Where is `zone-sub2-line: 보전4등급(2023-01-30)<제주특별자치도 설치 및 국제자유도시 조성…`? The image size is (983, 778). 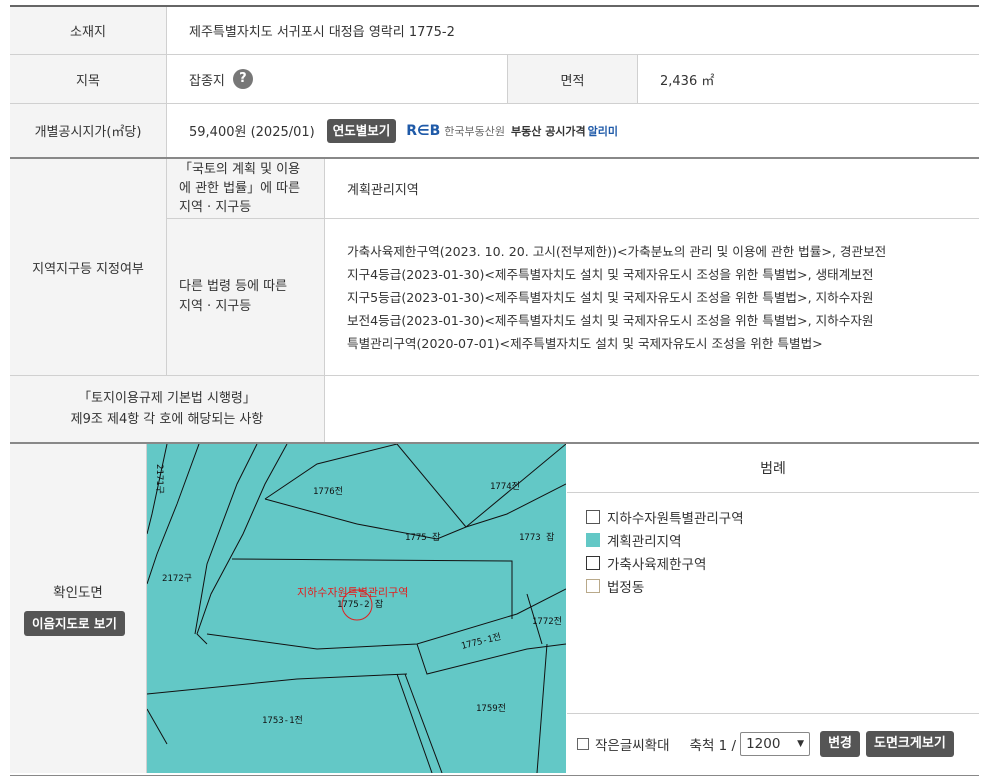 zone-sub2-line: 보전4등급(2023-01-30)<제주특별자치도 설치 및 국제자유도시 조성… is located at coordinates (610, 320).